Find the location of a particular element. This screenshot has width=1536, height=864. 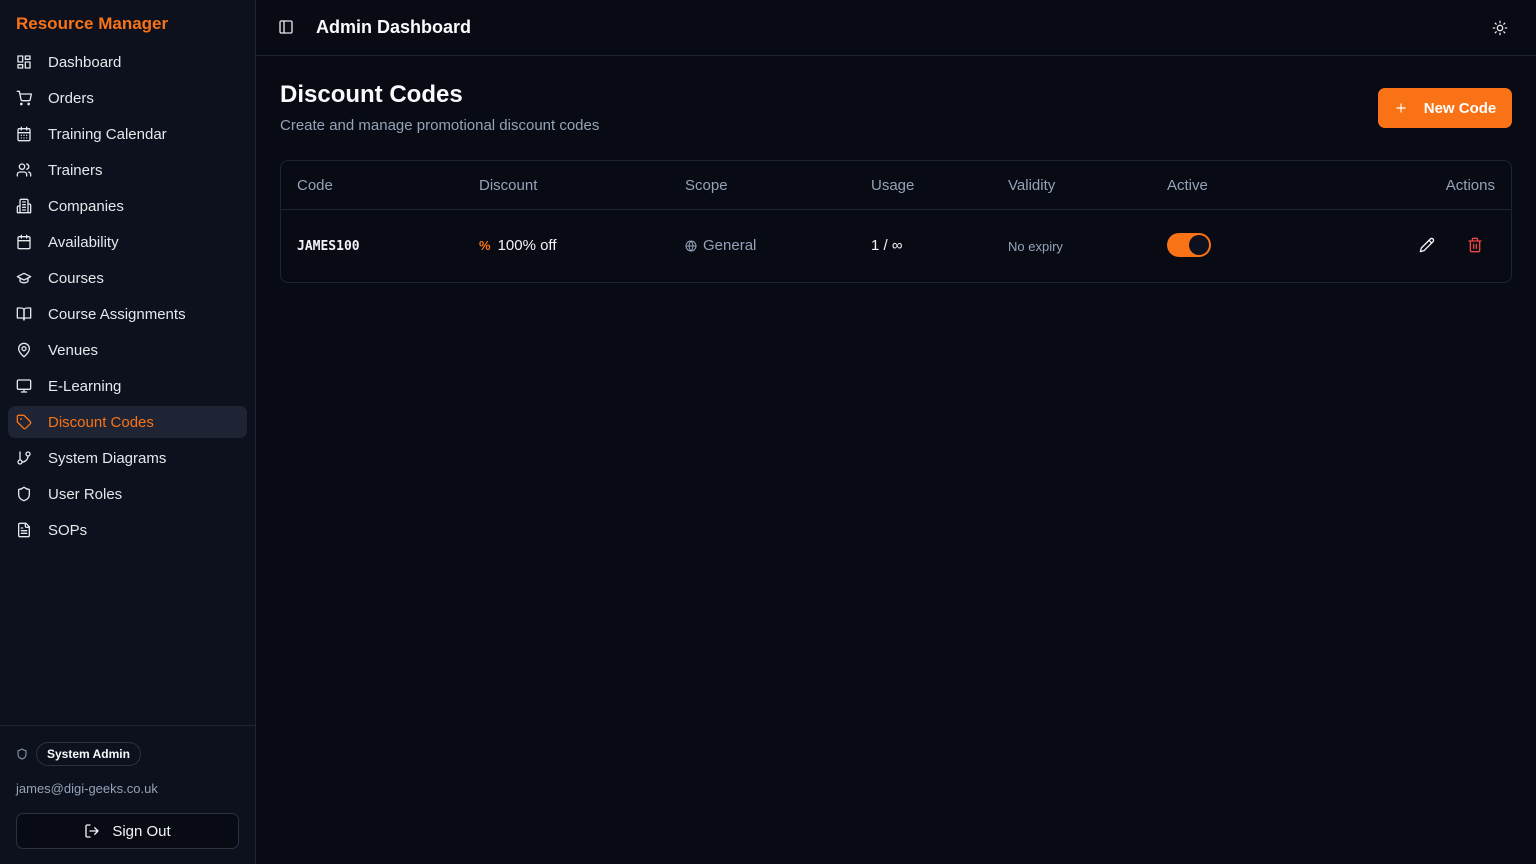

plus-icon is located at coordinates (1401, 108).